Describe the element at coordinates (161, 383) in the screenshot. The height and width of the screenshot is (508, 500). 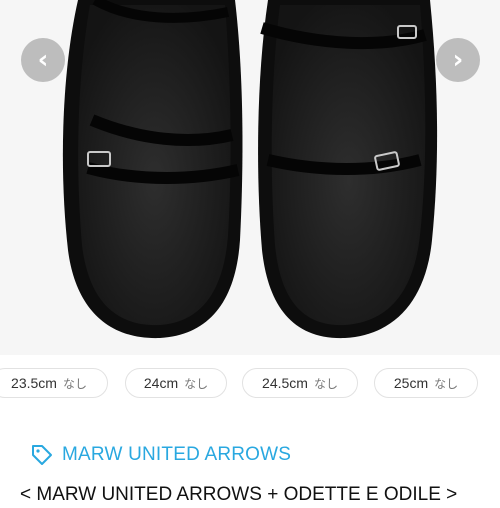
I see `size-label: 24cm` at that location.